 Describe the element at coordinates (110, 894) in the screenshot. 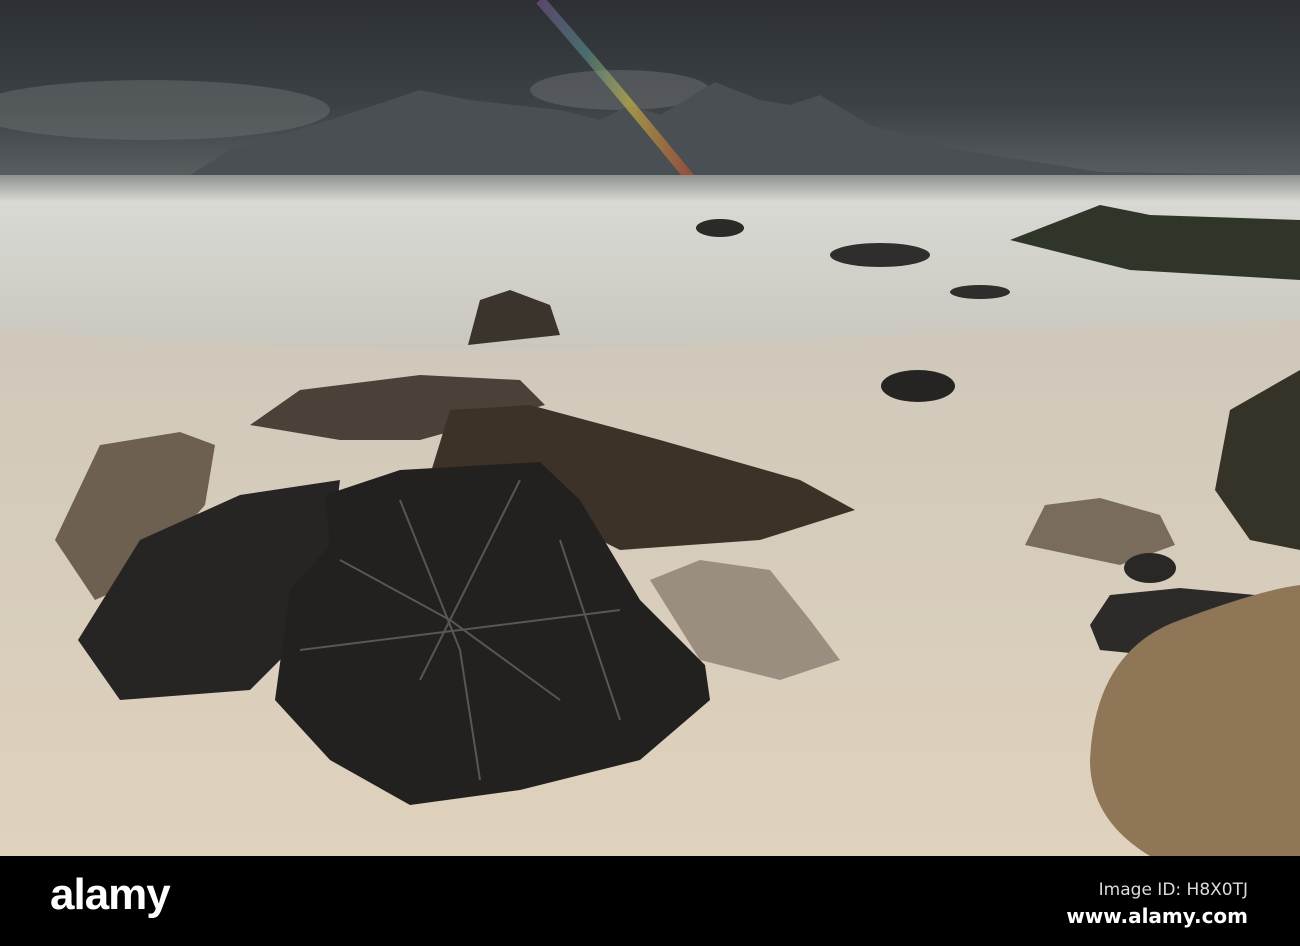

I see `alamy-logo: alamy` at that location.